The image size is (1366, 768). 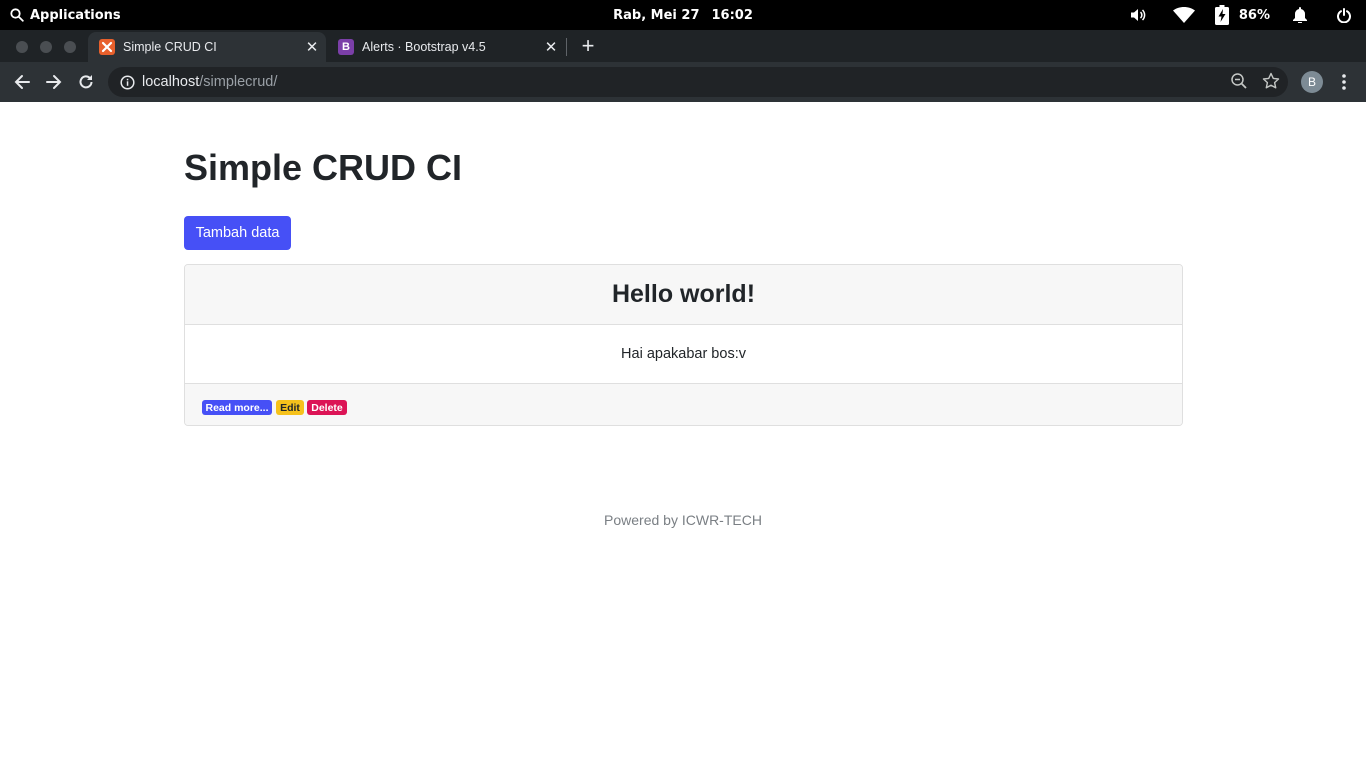 What do you see at coordinates (588, 46) in the screenshot?
I see `new-tab-button: +` at bounding box center [588, 46].